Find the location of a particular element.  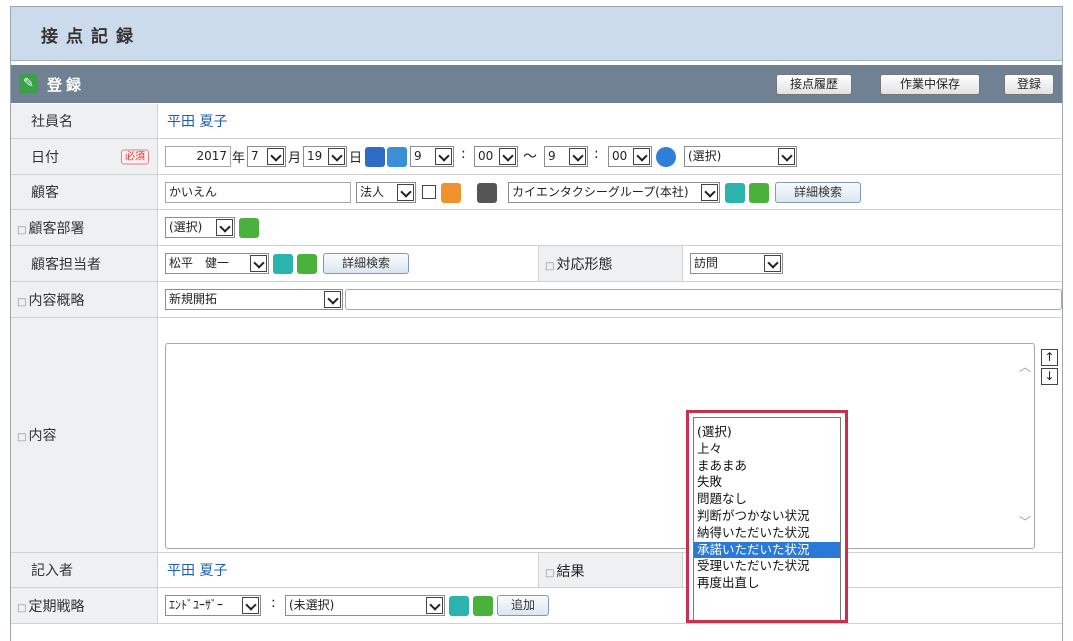

contact-detail-search-button: 詳細検索 is located at coordinates (366, 263).